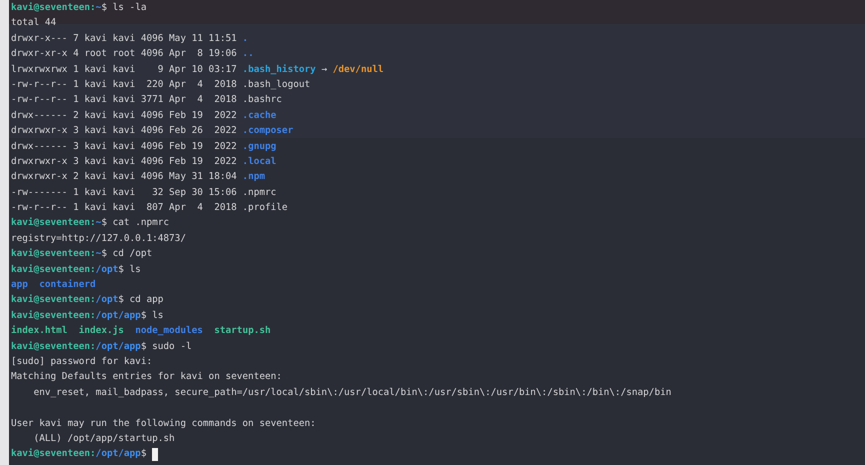 The image size is (865, 465). Describe the element at coordinates (324, 69) in the screenshot. I see `terminal-text: →` at that location.